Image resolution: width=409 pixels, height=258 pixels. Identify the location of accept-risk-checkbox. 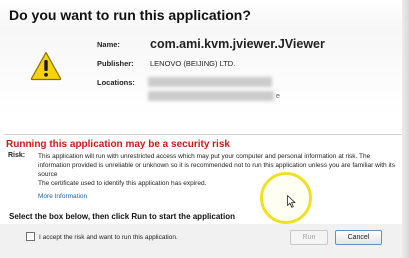
(30, 236).